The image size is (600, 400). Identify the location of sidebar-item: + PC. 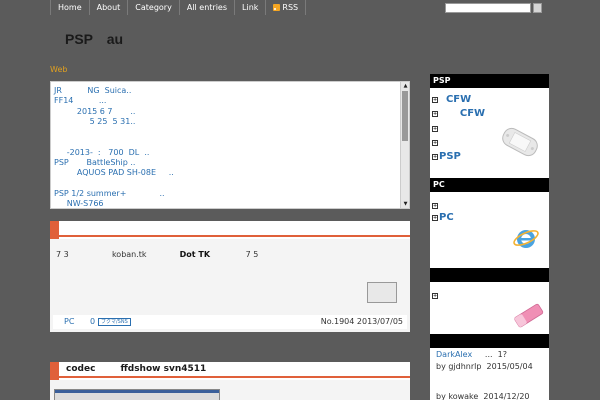
(443, 217).